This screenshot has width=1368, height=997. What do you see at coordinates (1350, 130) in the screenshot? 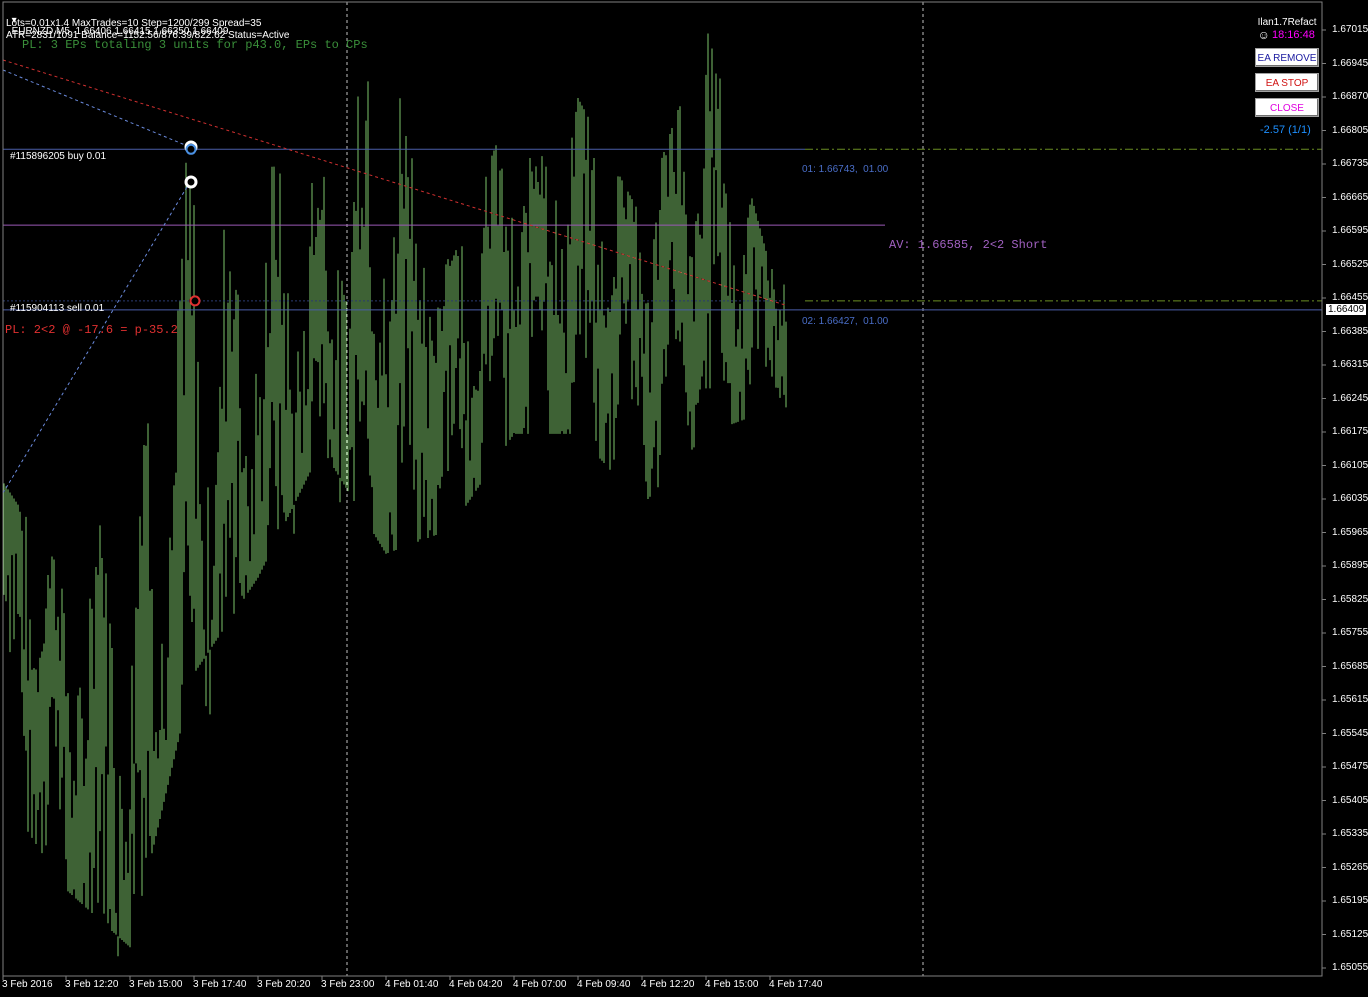
I see `price-tick-label: 1.66805` at bounding box center [1350, 130].